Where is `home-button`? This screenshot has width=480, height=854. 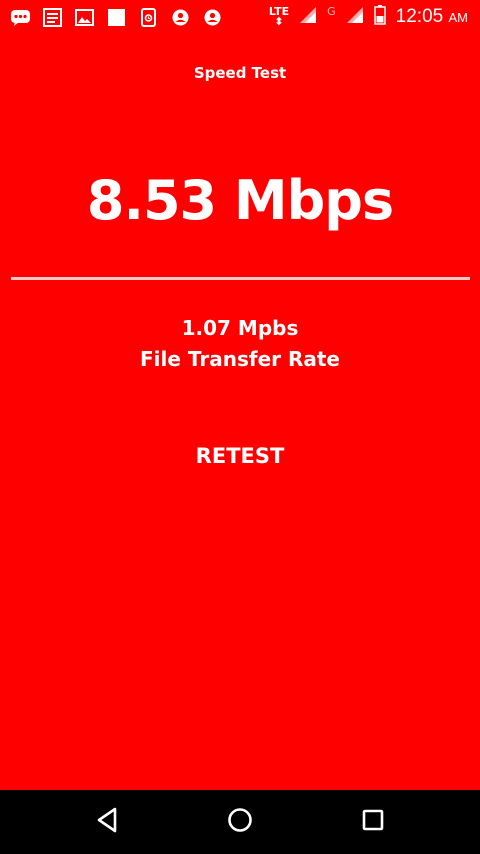
home-button is located at coordinates (240, 822).